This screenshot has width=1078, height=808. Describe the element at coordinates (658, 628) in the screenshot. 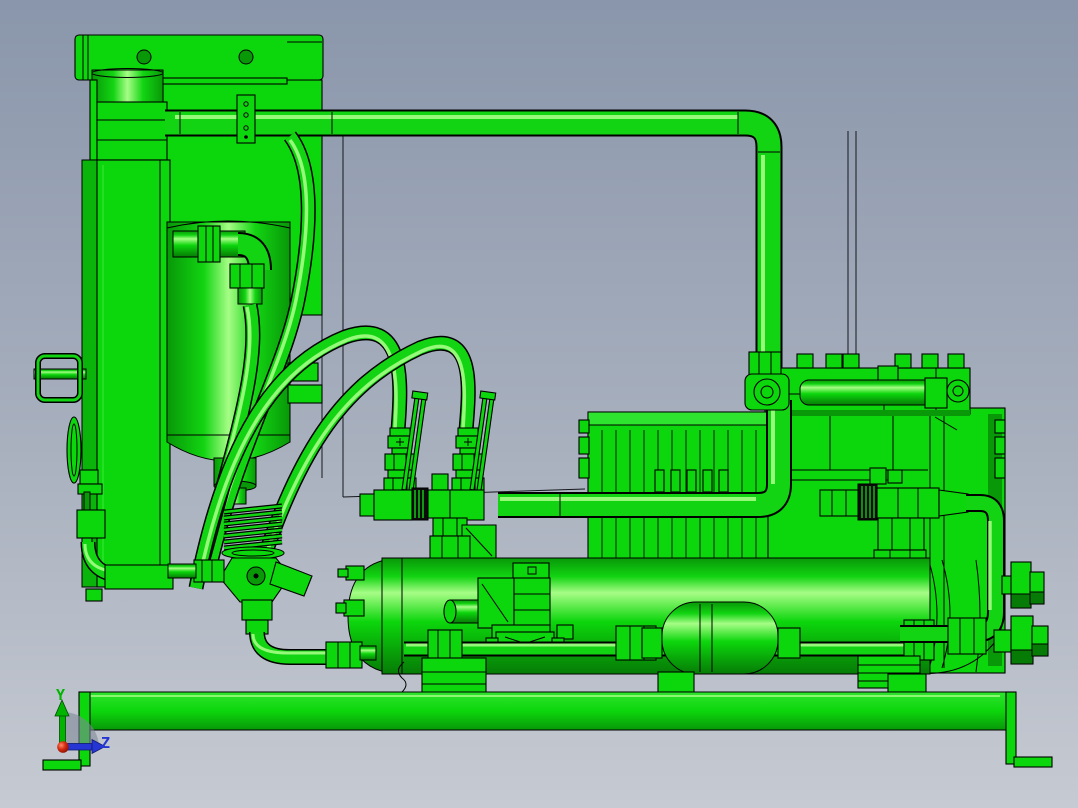

I see `heat-exchanger-tank` at that location.